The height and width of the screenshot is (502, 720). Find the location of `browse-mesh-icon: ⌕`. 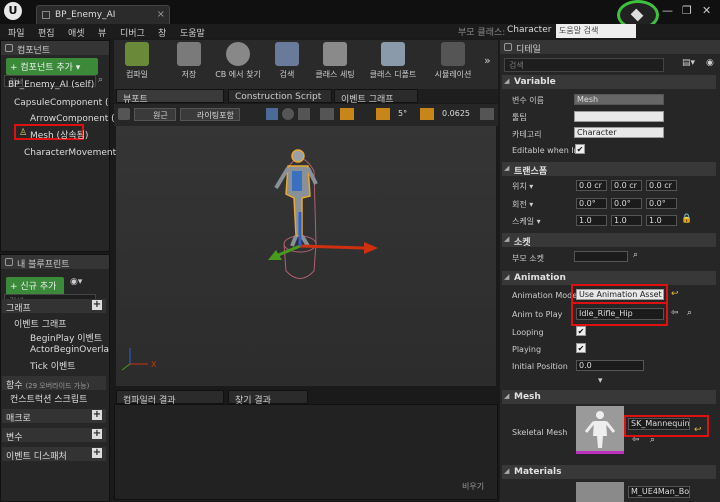

browse-mesh-icon: ⌕ is located at coordinates (652, 440).